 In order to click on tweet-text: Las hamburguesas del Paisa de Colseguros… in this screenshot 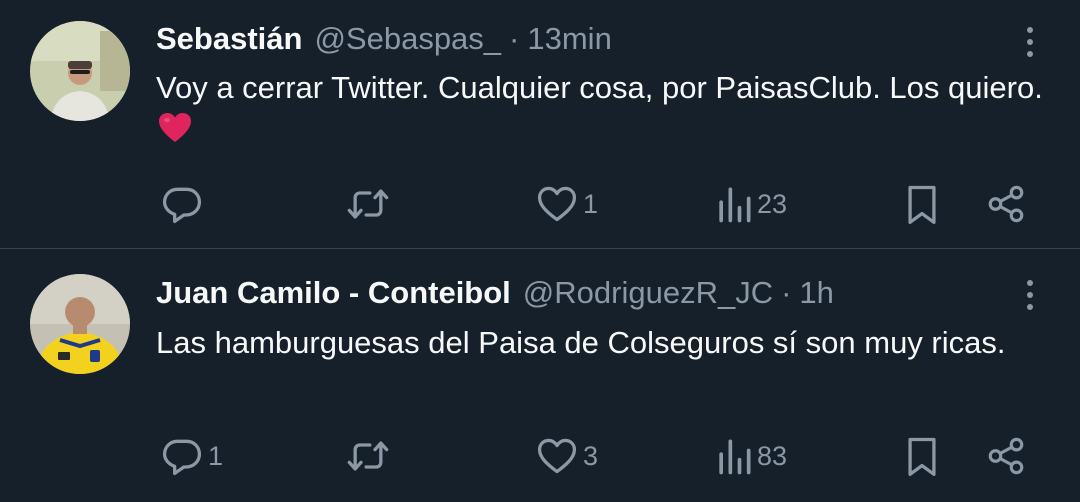, I will do `click(581, 342)`.